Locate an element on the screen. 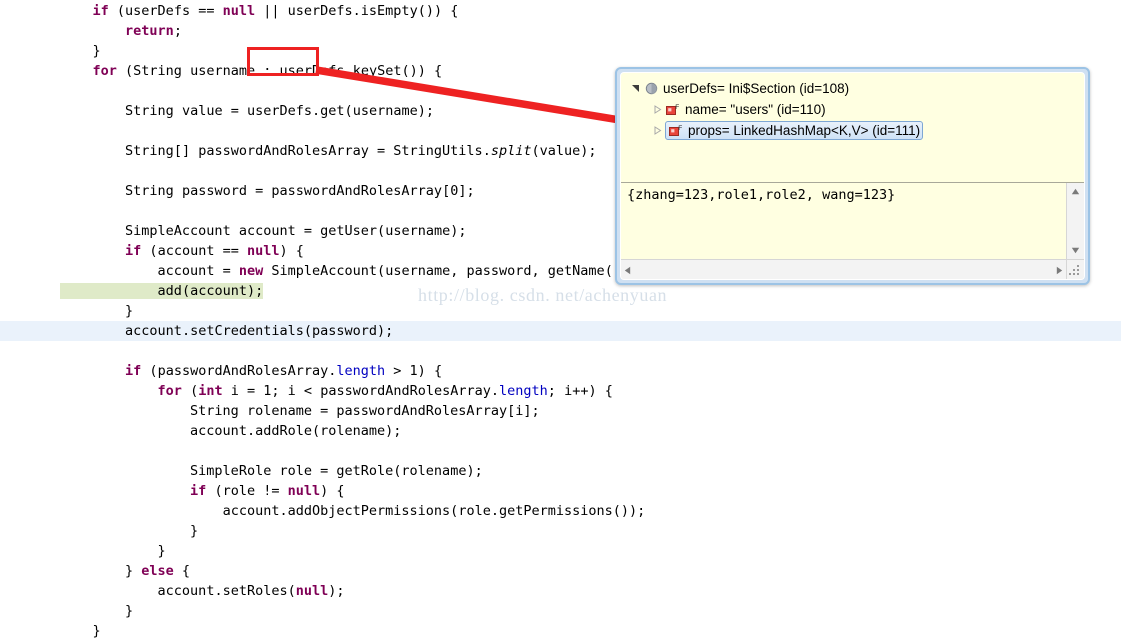 The height and width of the screenshot is (641, 1121). code-line: SimpleRole role = getRole(rolename); is located at coordinates (336, 471).